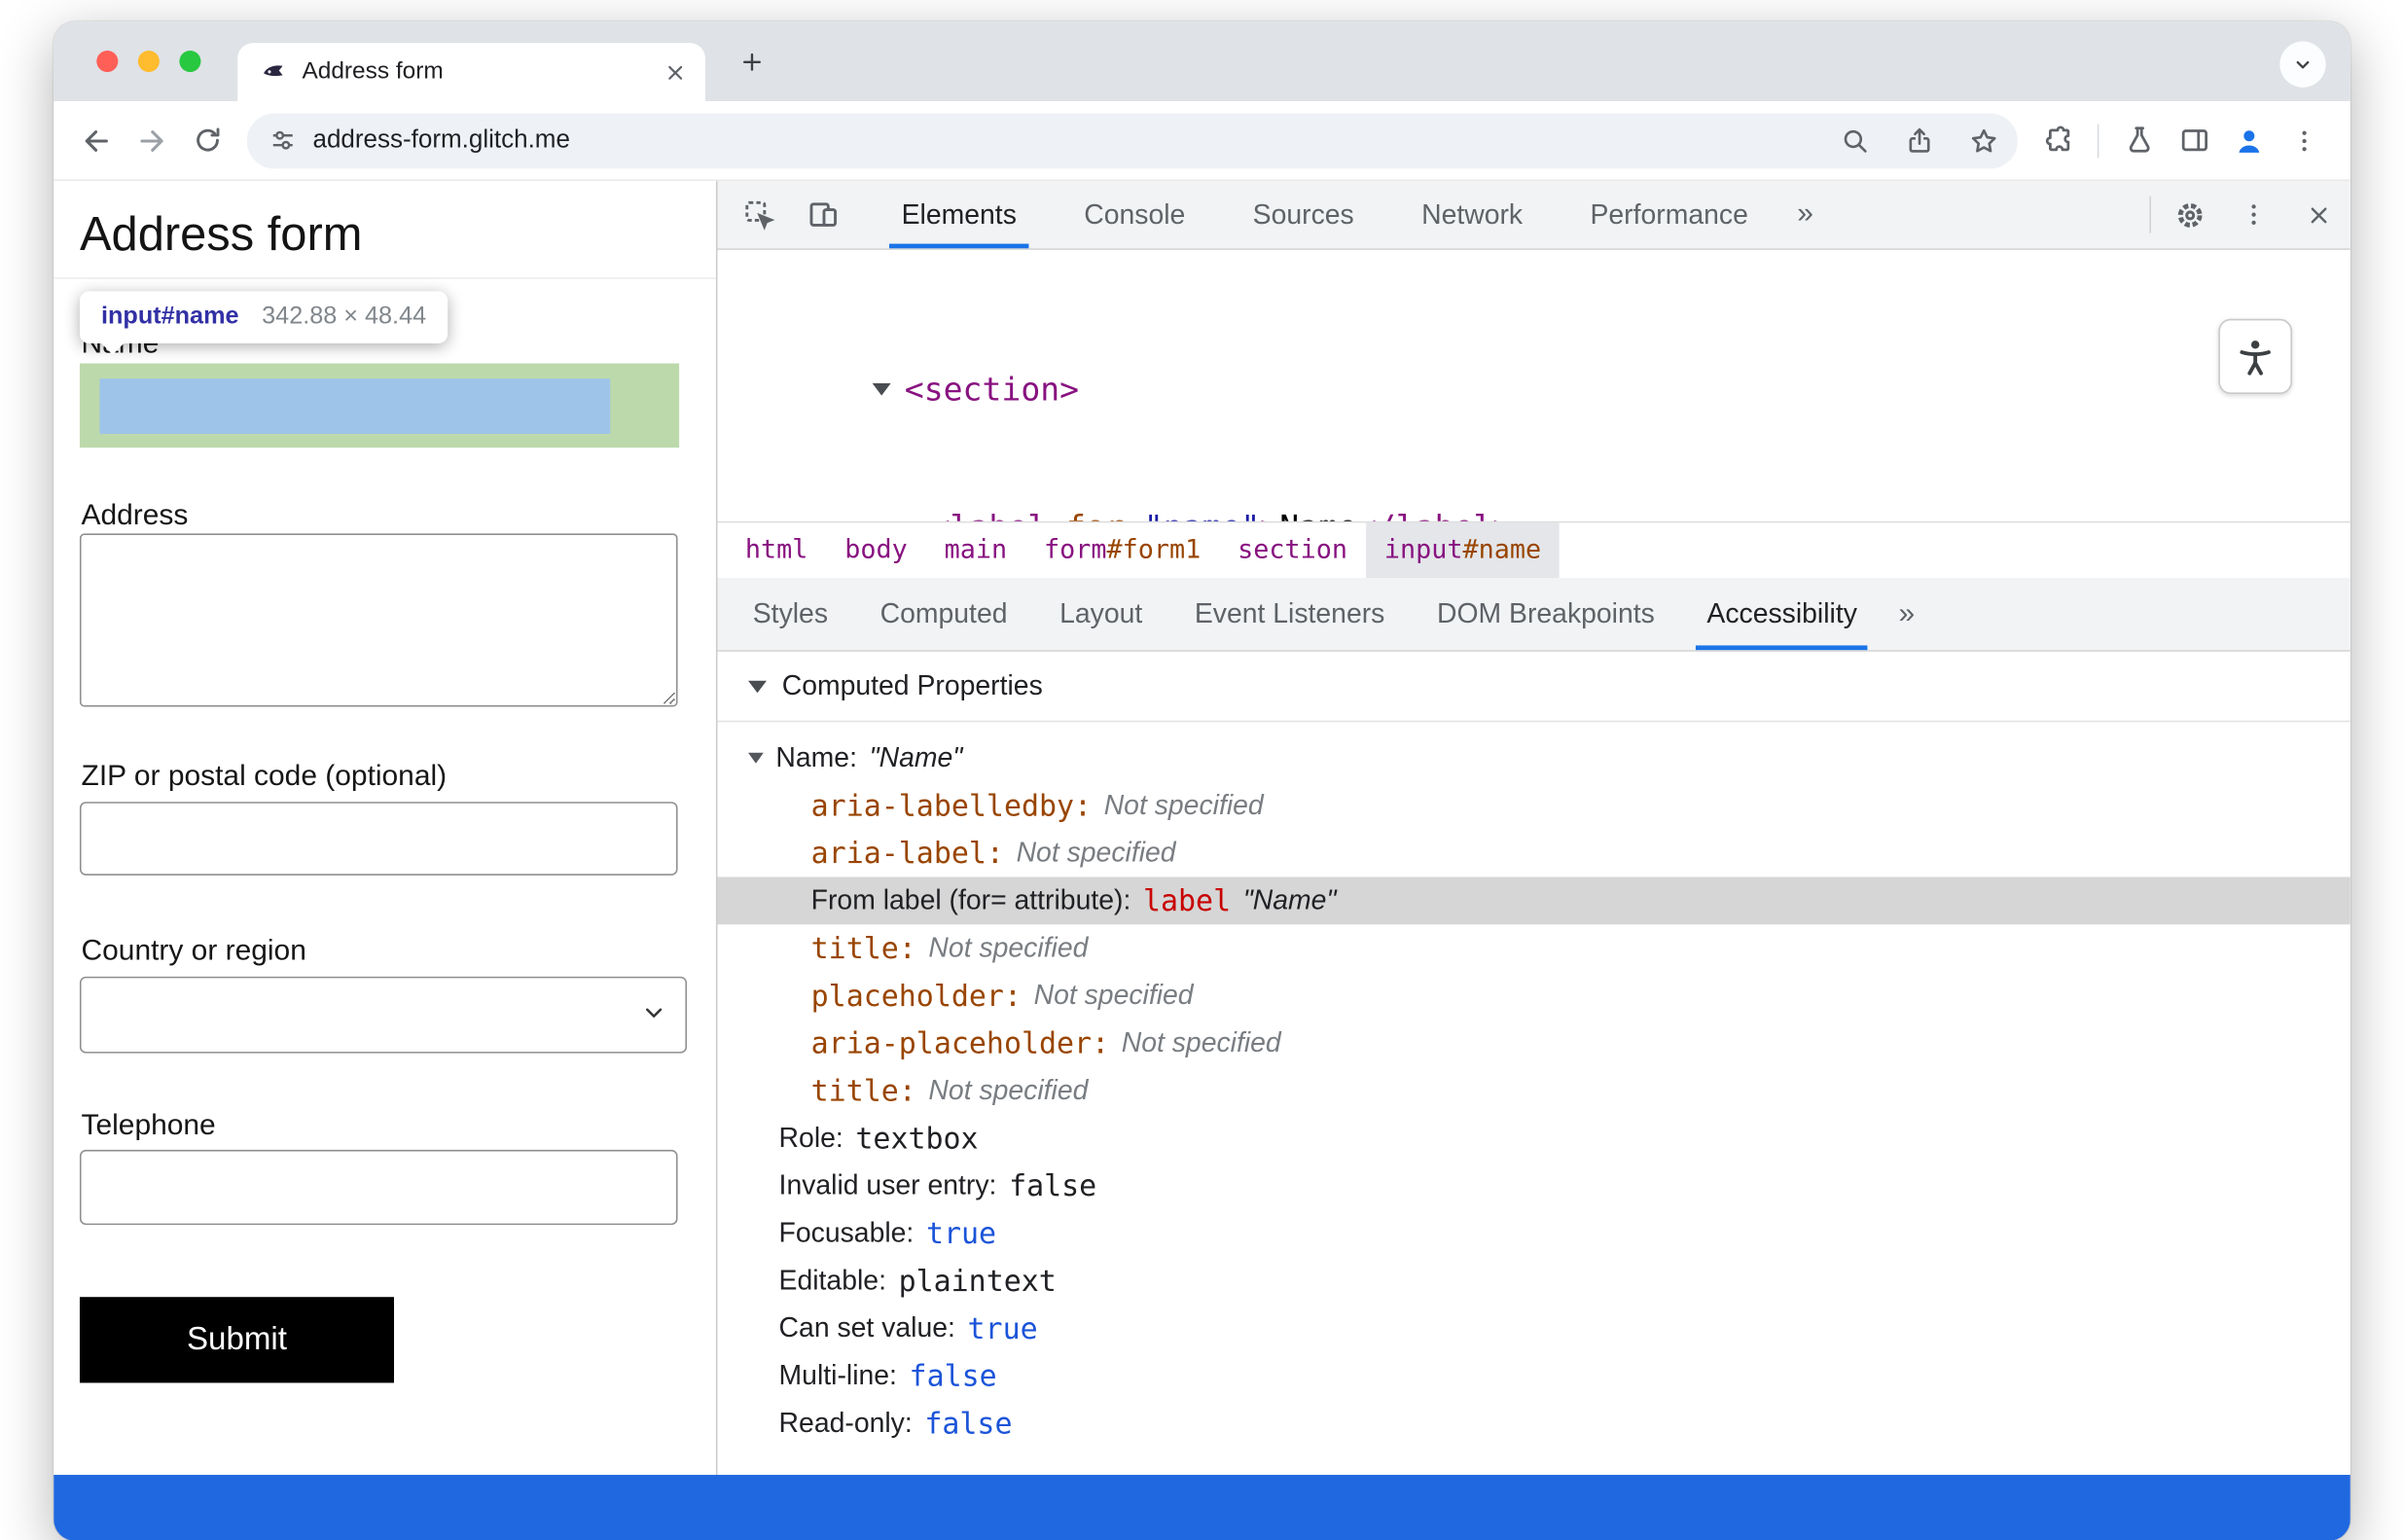 The image size is (2404, 1540). I want to click on devtools-toolbar-separator, so click(2150, 214).